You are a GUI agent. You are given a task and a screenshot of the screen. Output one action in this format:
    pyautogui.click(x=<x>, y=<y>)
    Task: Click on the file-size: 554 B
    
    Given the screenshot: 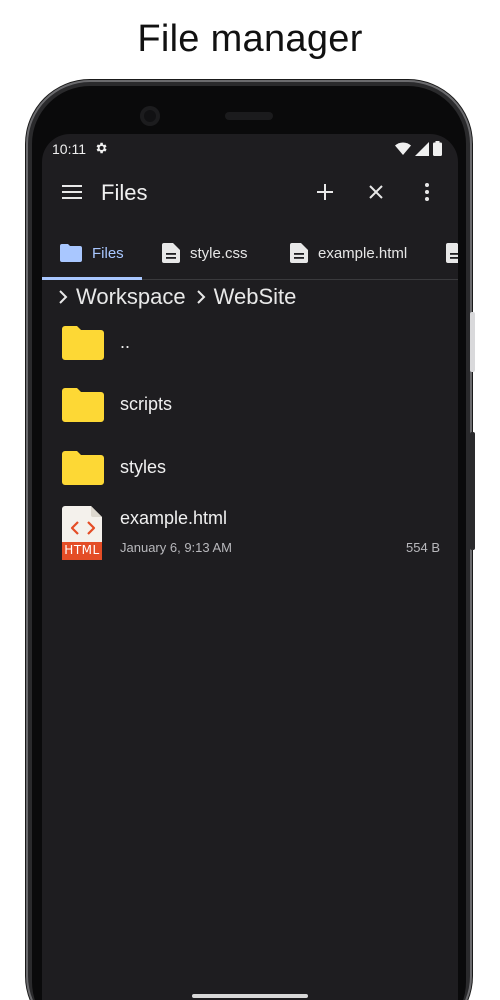 What is the action you would take?
    pyautogui.click(x=423, y=547)
    